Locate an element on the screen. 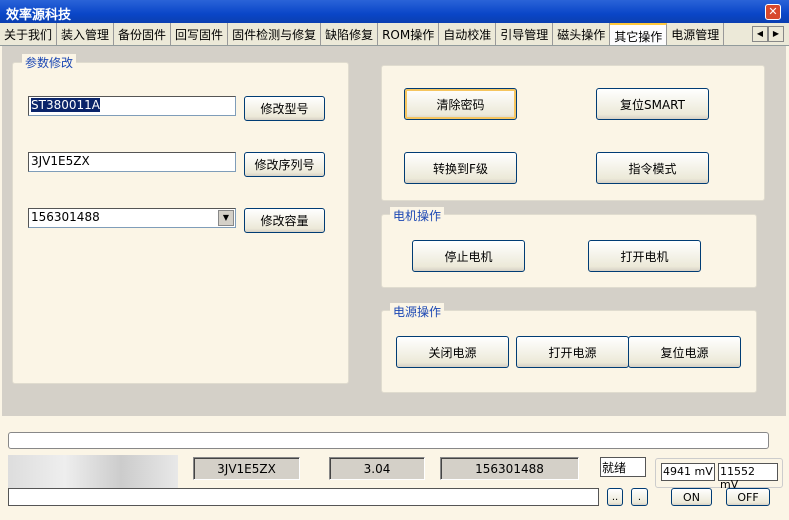 The height and width of the screenshot is (520, 789). change-capacity-button: 修改容量 is located at coordinates (284, 220).